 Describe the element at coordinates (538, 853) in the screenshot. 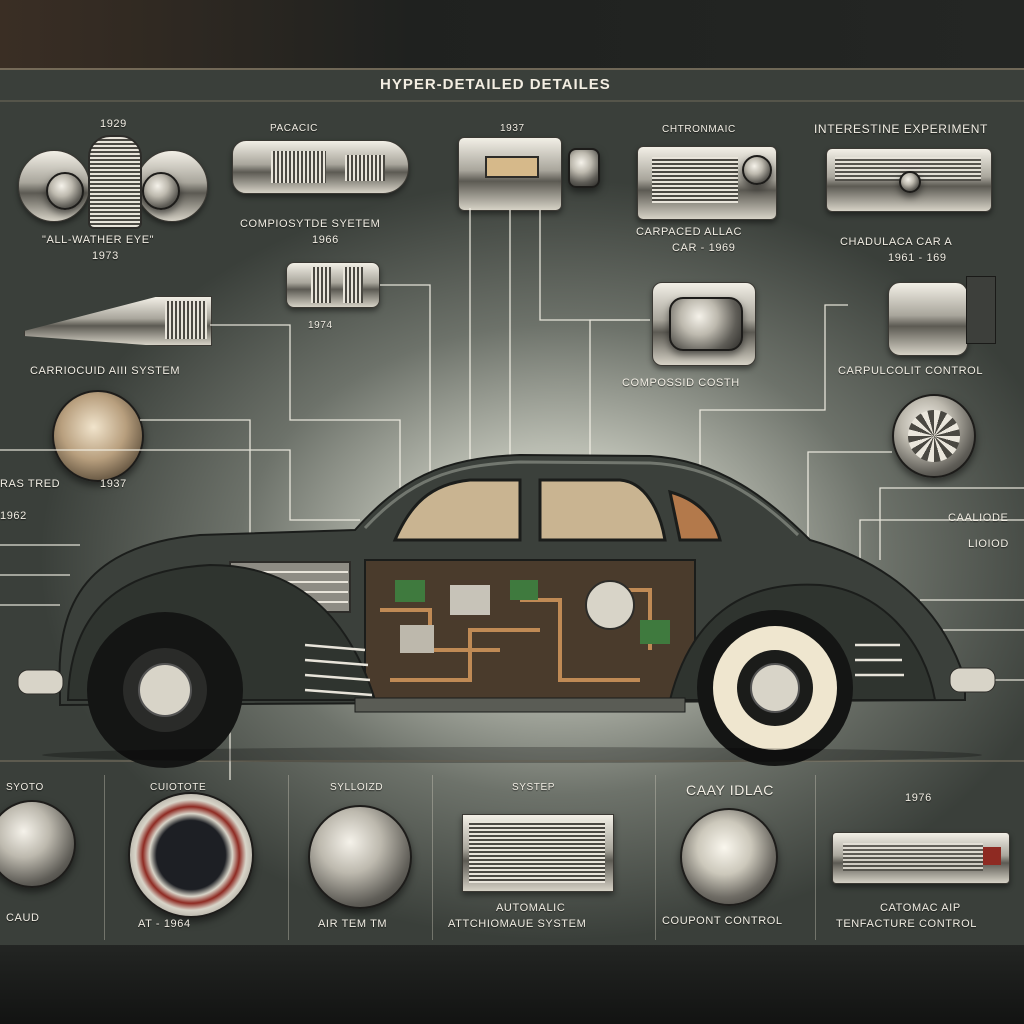

I see `bottom-4-grille` at that location.